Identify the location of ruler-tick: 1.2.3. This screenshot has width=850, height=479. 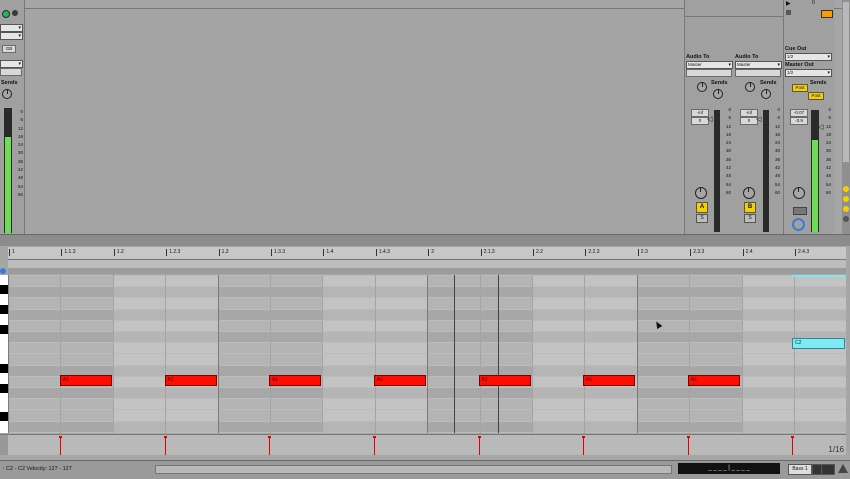
(173, 252).